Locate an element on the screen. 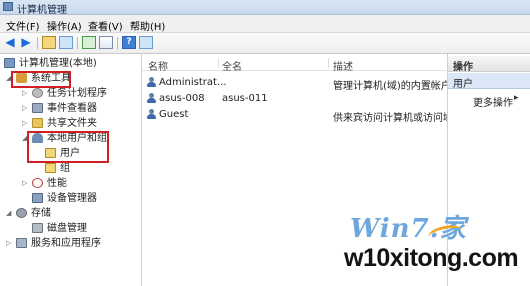 The image size is (530, 286). show-hide-action-pane-icon is located at coordinates (146, 42).